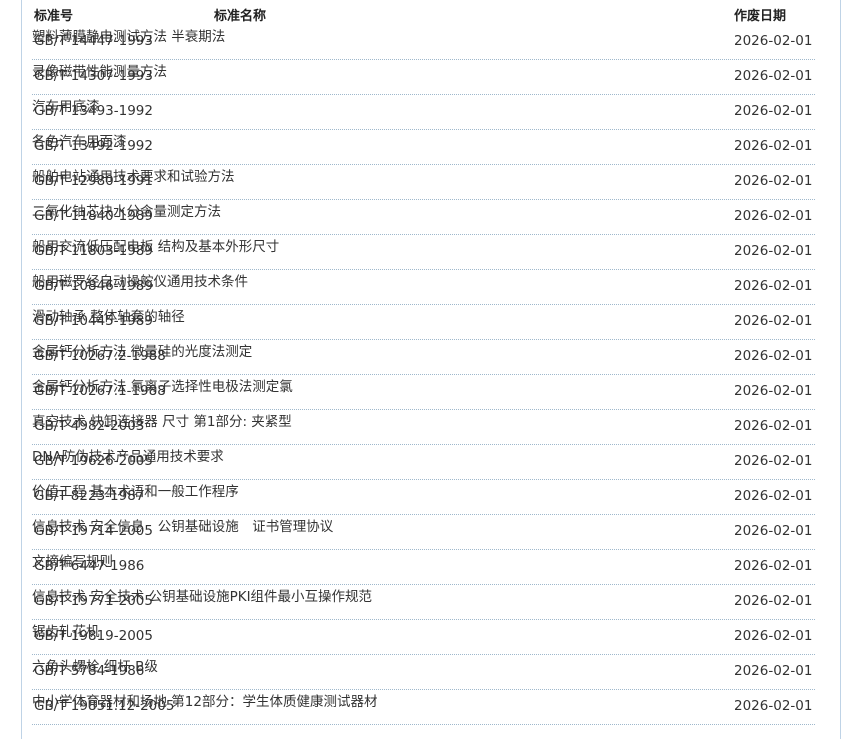 This screenshot has height=739, width=868. Describe the element at coordinates (89, 426) in the screenshot. I see `standard-code: GB/T 4982-2003` at that location.